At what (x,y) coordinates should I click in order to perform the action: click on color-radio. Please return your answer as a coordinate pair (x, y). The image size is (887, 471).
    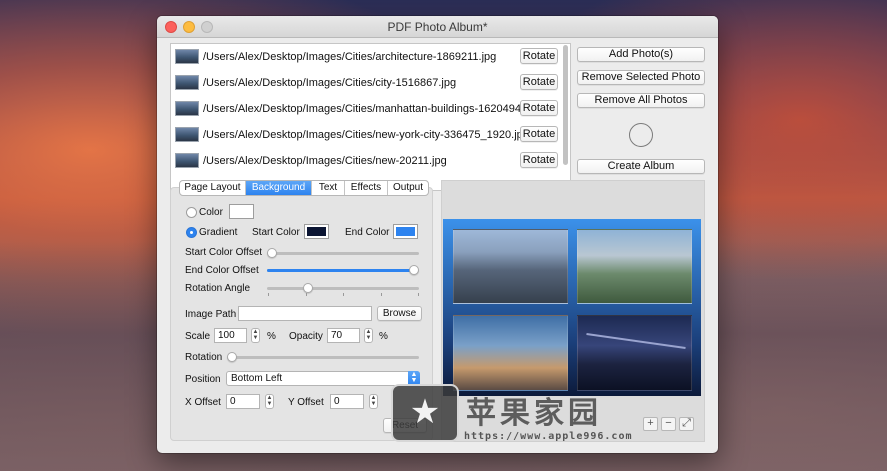
    Looking at the image, I should click on (191, 212).